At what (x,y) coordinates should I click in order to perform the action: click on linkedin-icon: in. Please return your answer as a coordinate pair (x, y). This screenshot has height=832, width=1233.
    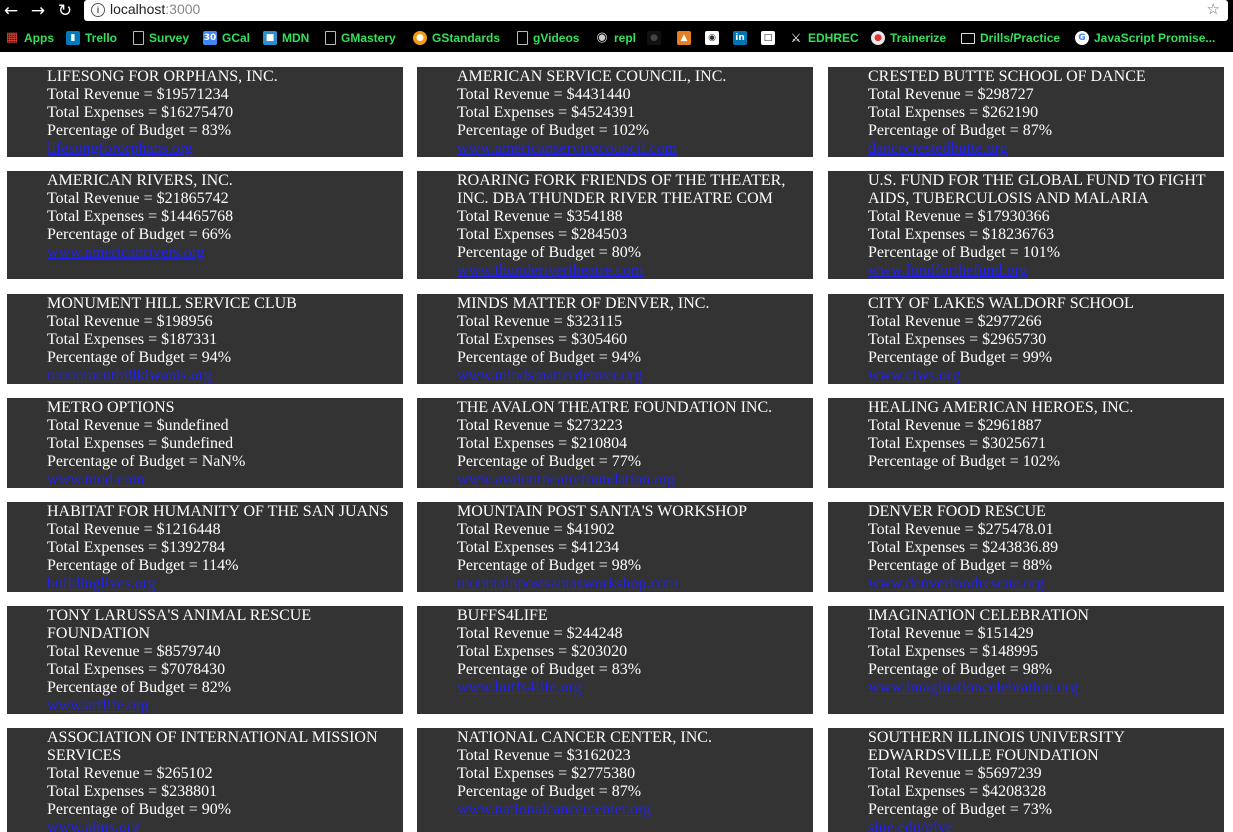
    Looking at the image, I should click on (740, 38).